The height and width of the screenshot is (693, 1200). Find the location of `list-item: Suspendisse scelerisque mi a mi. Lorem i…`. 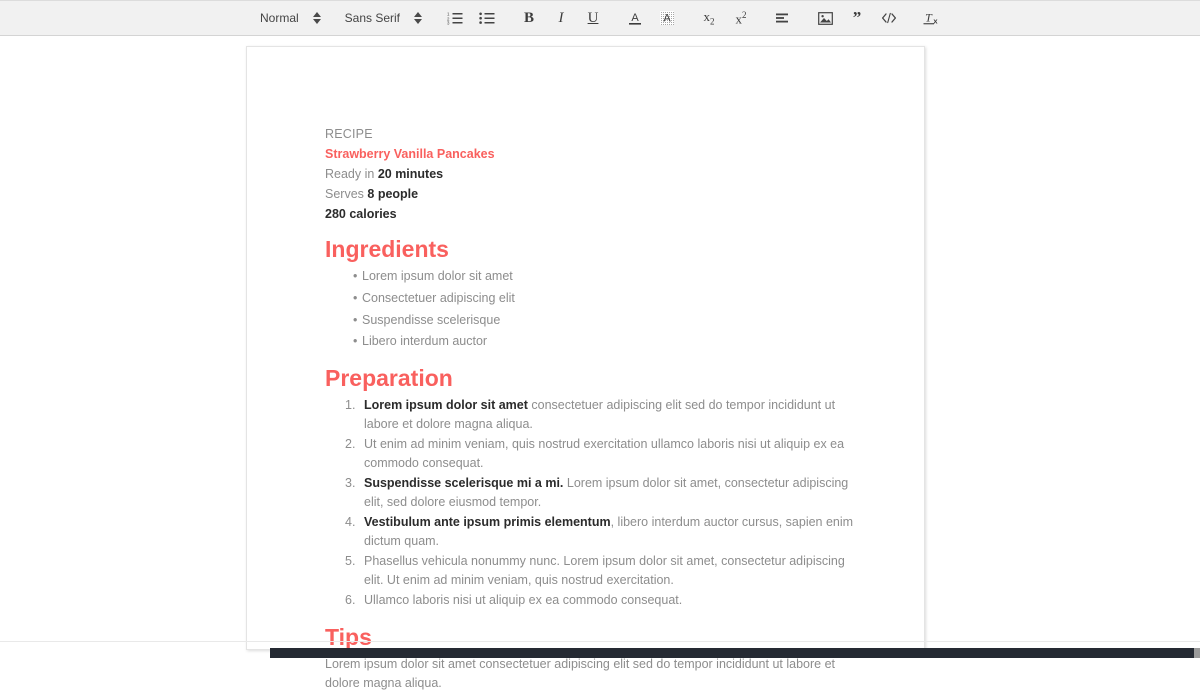

list-item: Suspendisse scelerisque mi a mi. Lorem i… is located at coordinates (602, 493).